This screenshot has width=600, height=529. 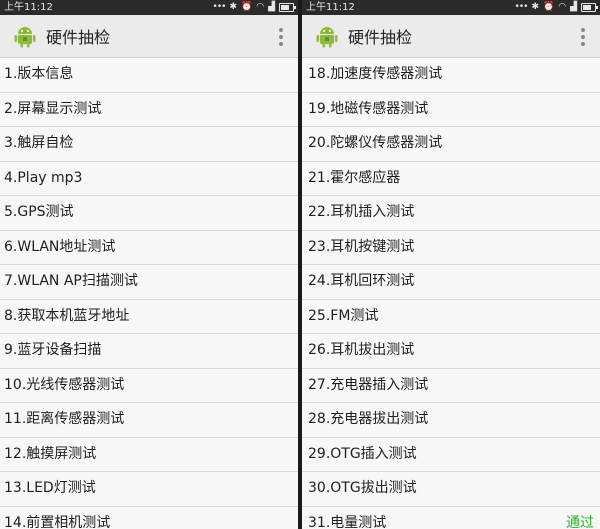 I want to click on list-item: 18.加速度传感器测试, so click(x=451, y=75).